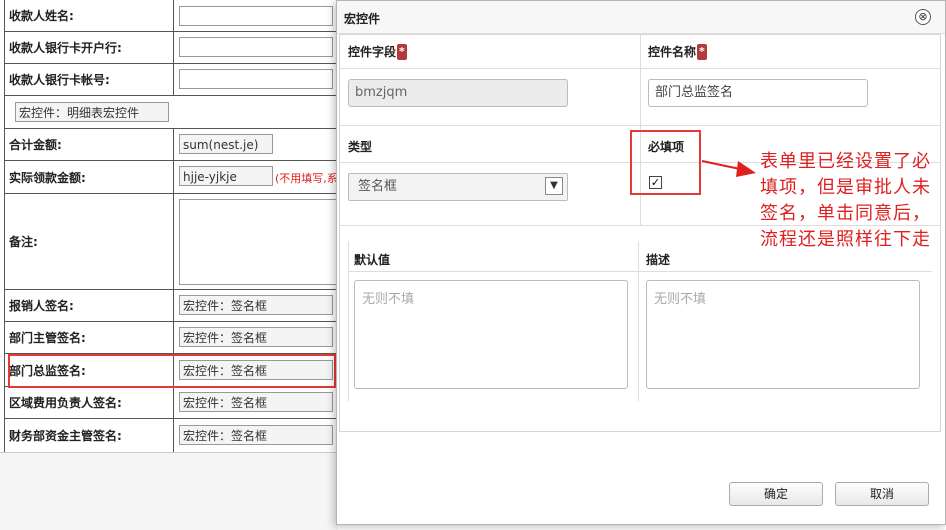 The width and height of the screenshot is (946, 530). What do you see at coordinates (776, 494) in the screenshot?
I see `ok-button: 确定` at bounding box center [776, 494].